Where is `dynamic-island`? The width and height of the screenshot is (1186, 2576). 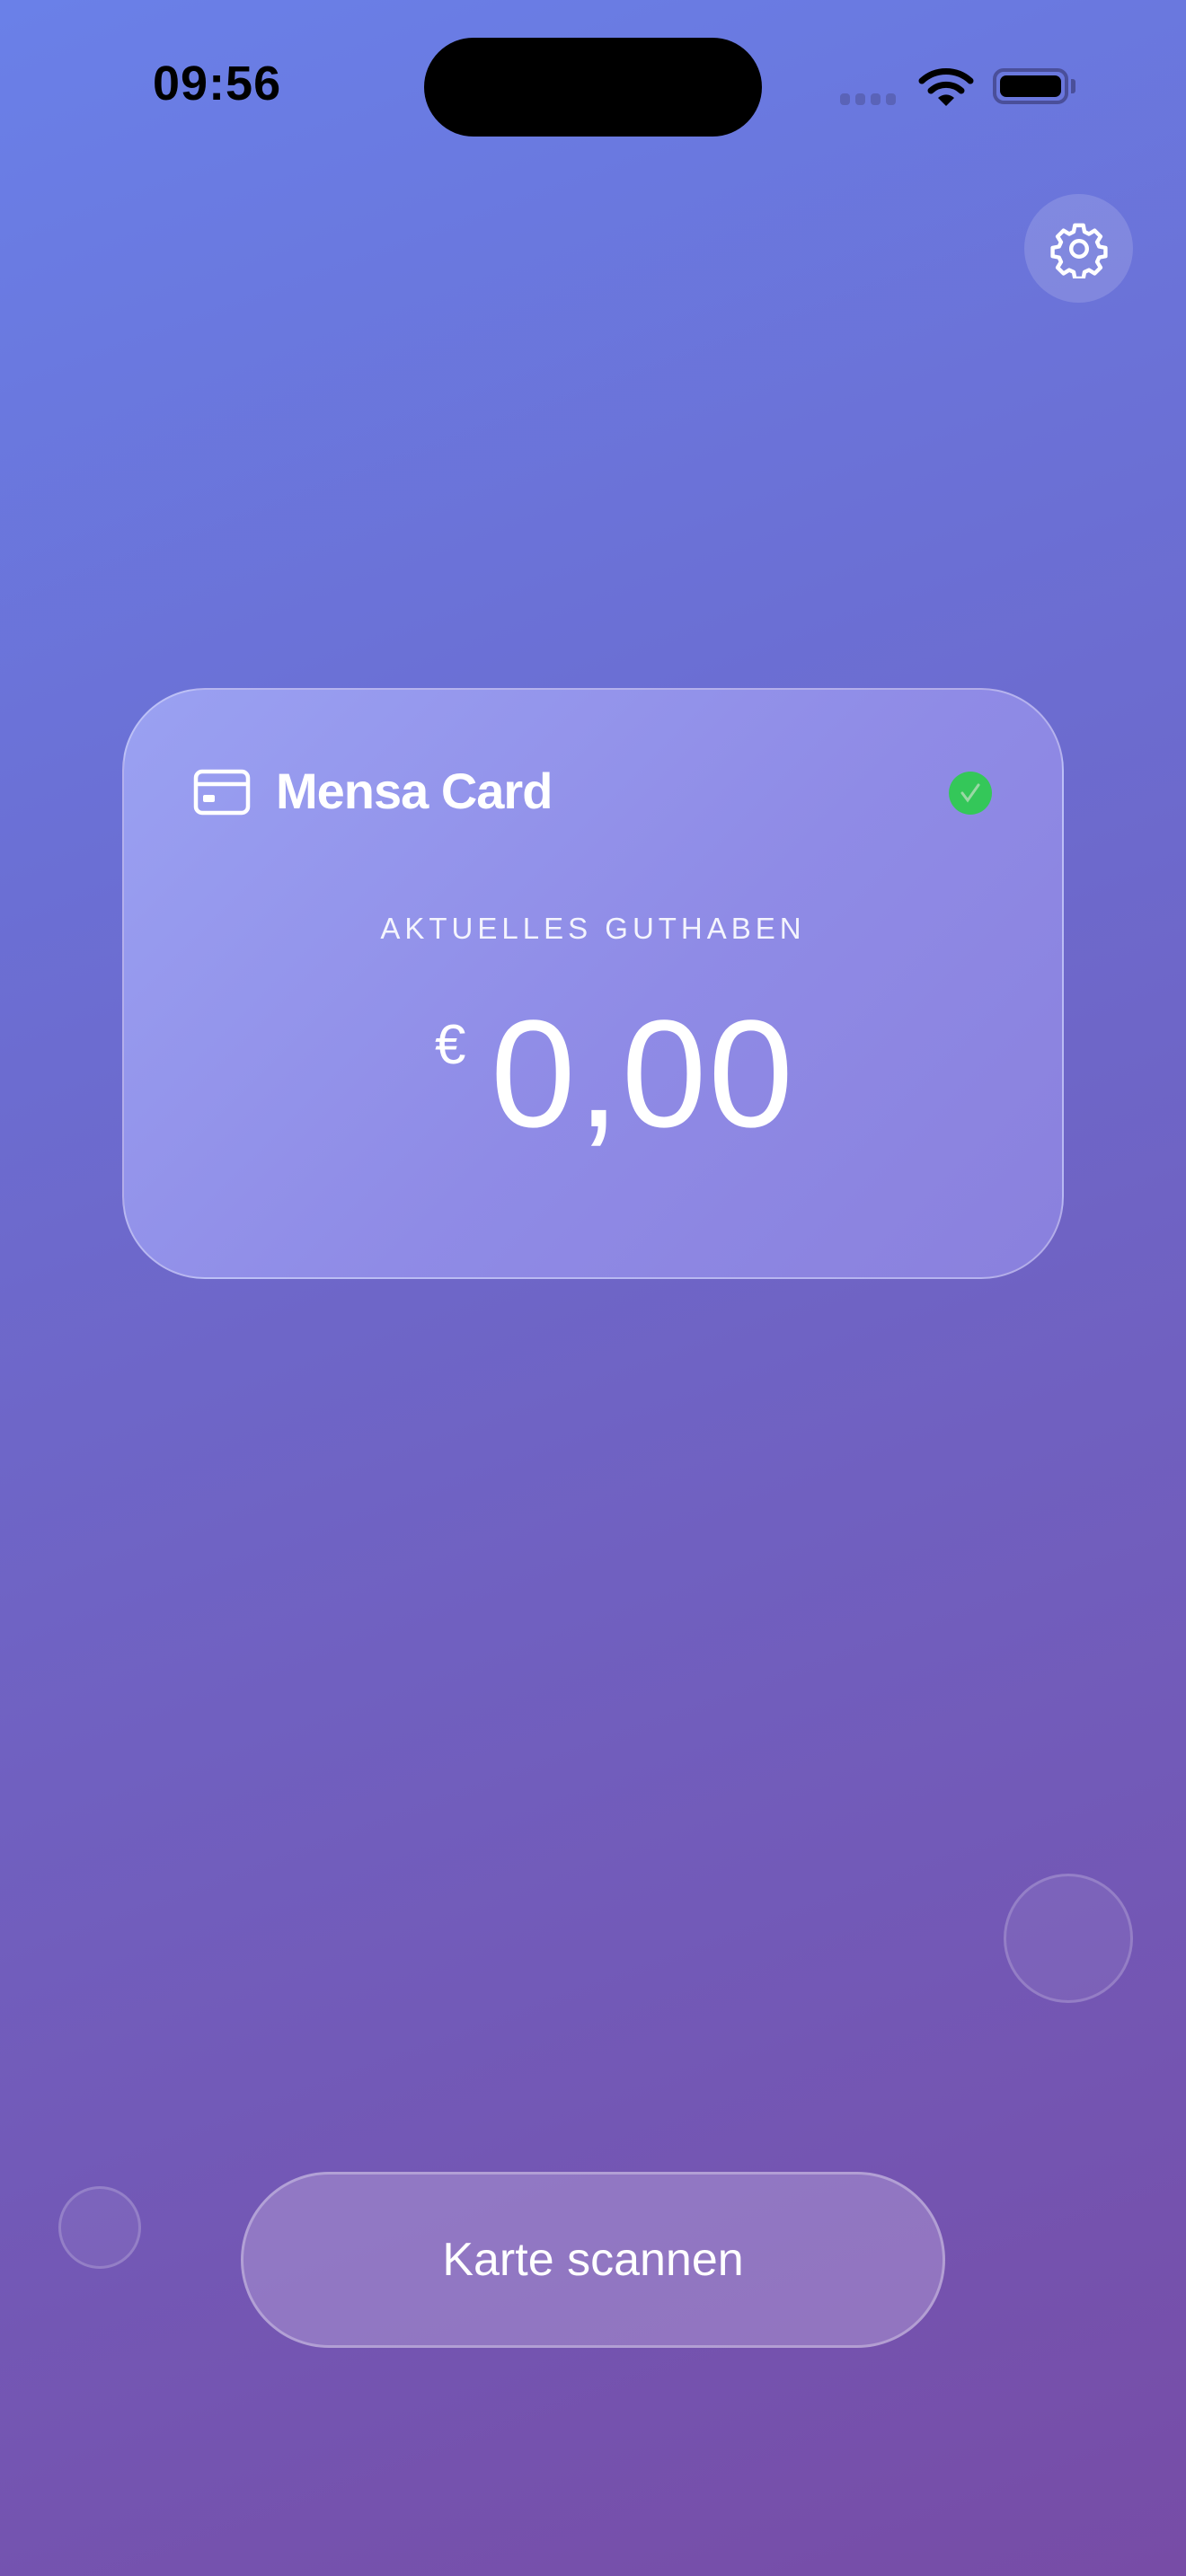 dynamic-island is located at coordinates (593, 87).